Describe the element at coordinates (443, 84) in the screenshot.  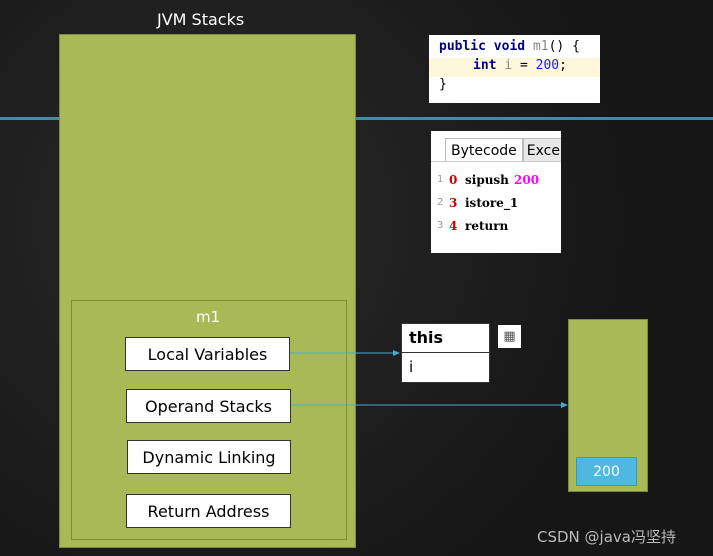
I see `brace: }` at that location.